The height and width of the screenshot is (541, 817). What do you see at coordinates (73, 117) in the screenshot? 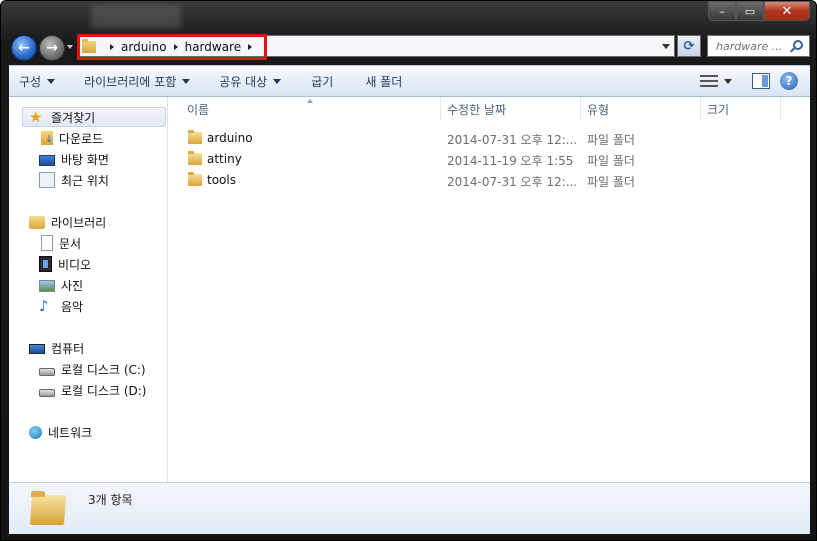
I see `nav-label: 즐겨찾기` at bounding box center [73, 117].